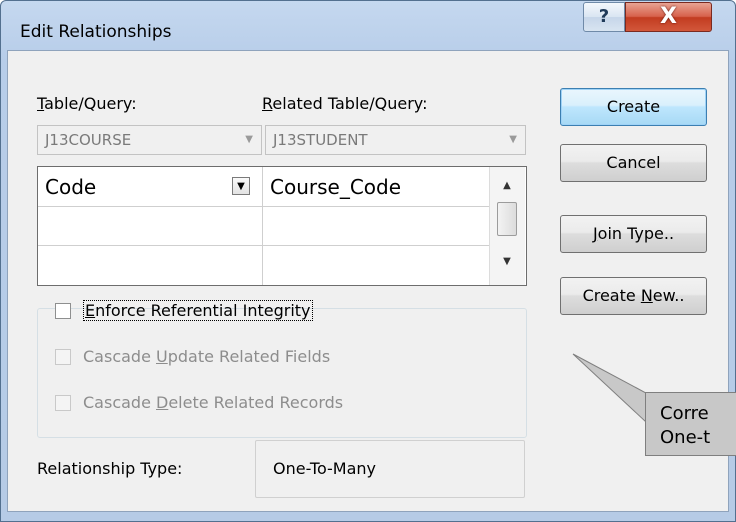 The width and height of the screenshot is (736, 522). I want to click on grid-cell-primary-field: Code, so click(150, 187).